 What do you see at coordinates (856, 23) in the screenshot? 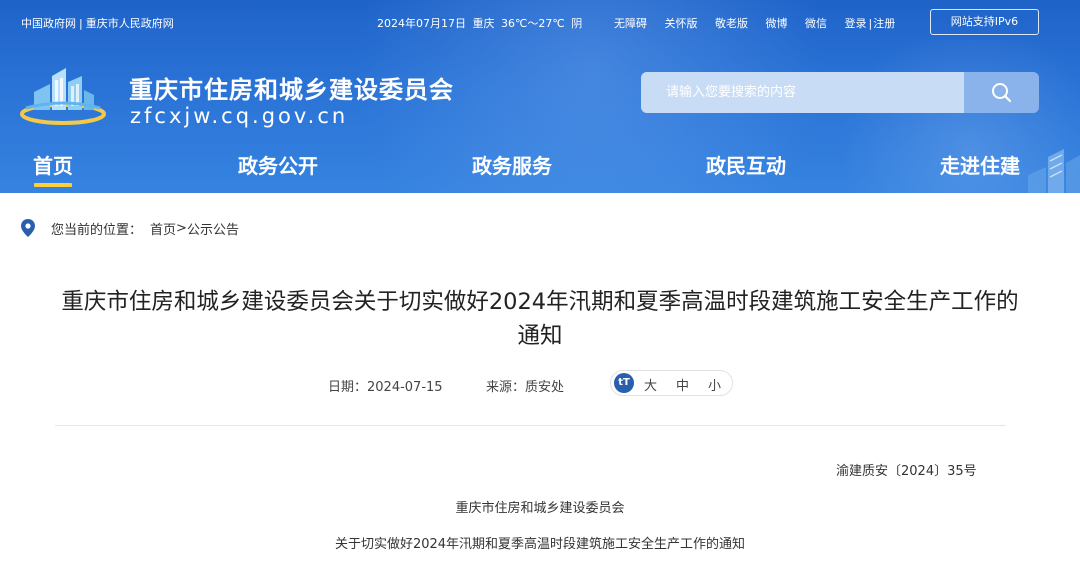
I see `link-login: 登录` at bounding box center [856, 23].